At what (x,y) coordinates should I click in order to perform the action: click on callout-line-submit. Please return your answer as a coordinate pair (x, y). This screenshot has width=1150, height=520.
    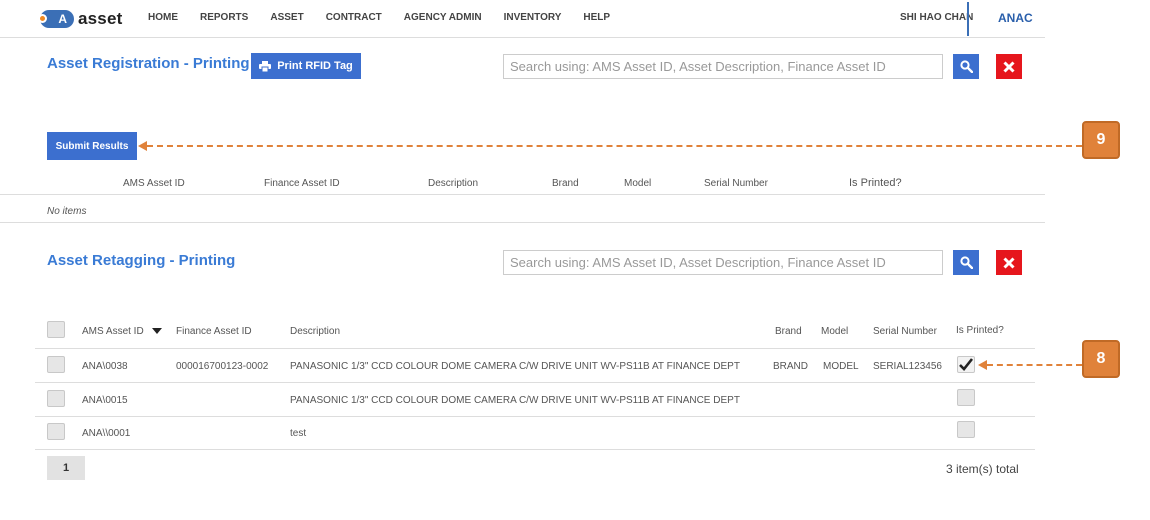
    Looking at the image, I should click on (614, 146).